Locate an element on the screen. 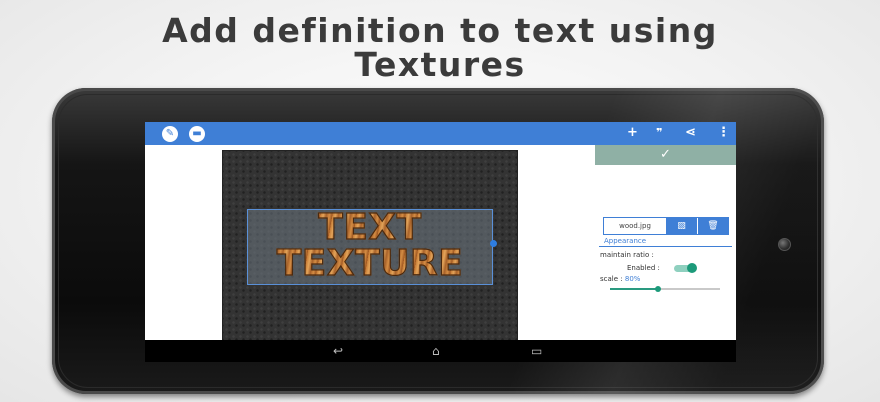 The height and width of the screenshot is (402, 880). headline-line-2: Textures is located at coordinates (440, 64).